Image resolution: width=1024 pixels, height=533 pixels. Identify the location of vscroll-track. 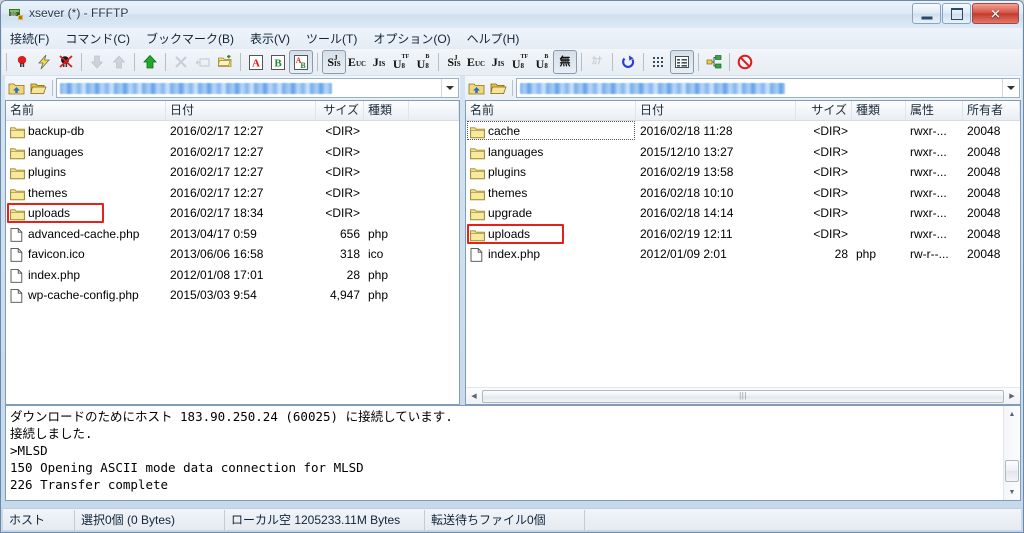
(1012, 453).